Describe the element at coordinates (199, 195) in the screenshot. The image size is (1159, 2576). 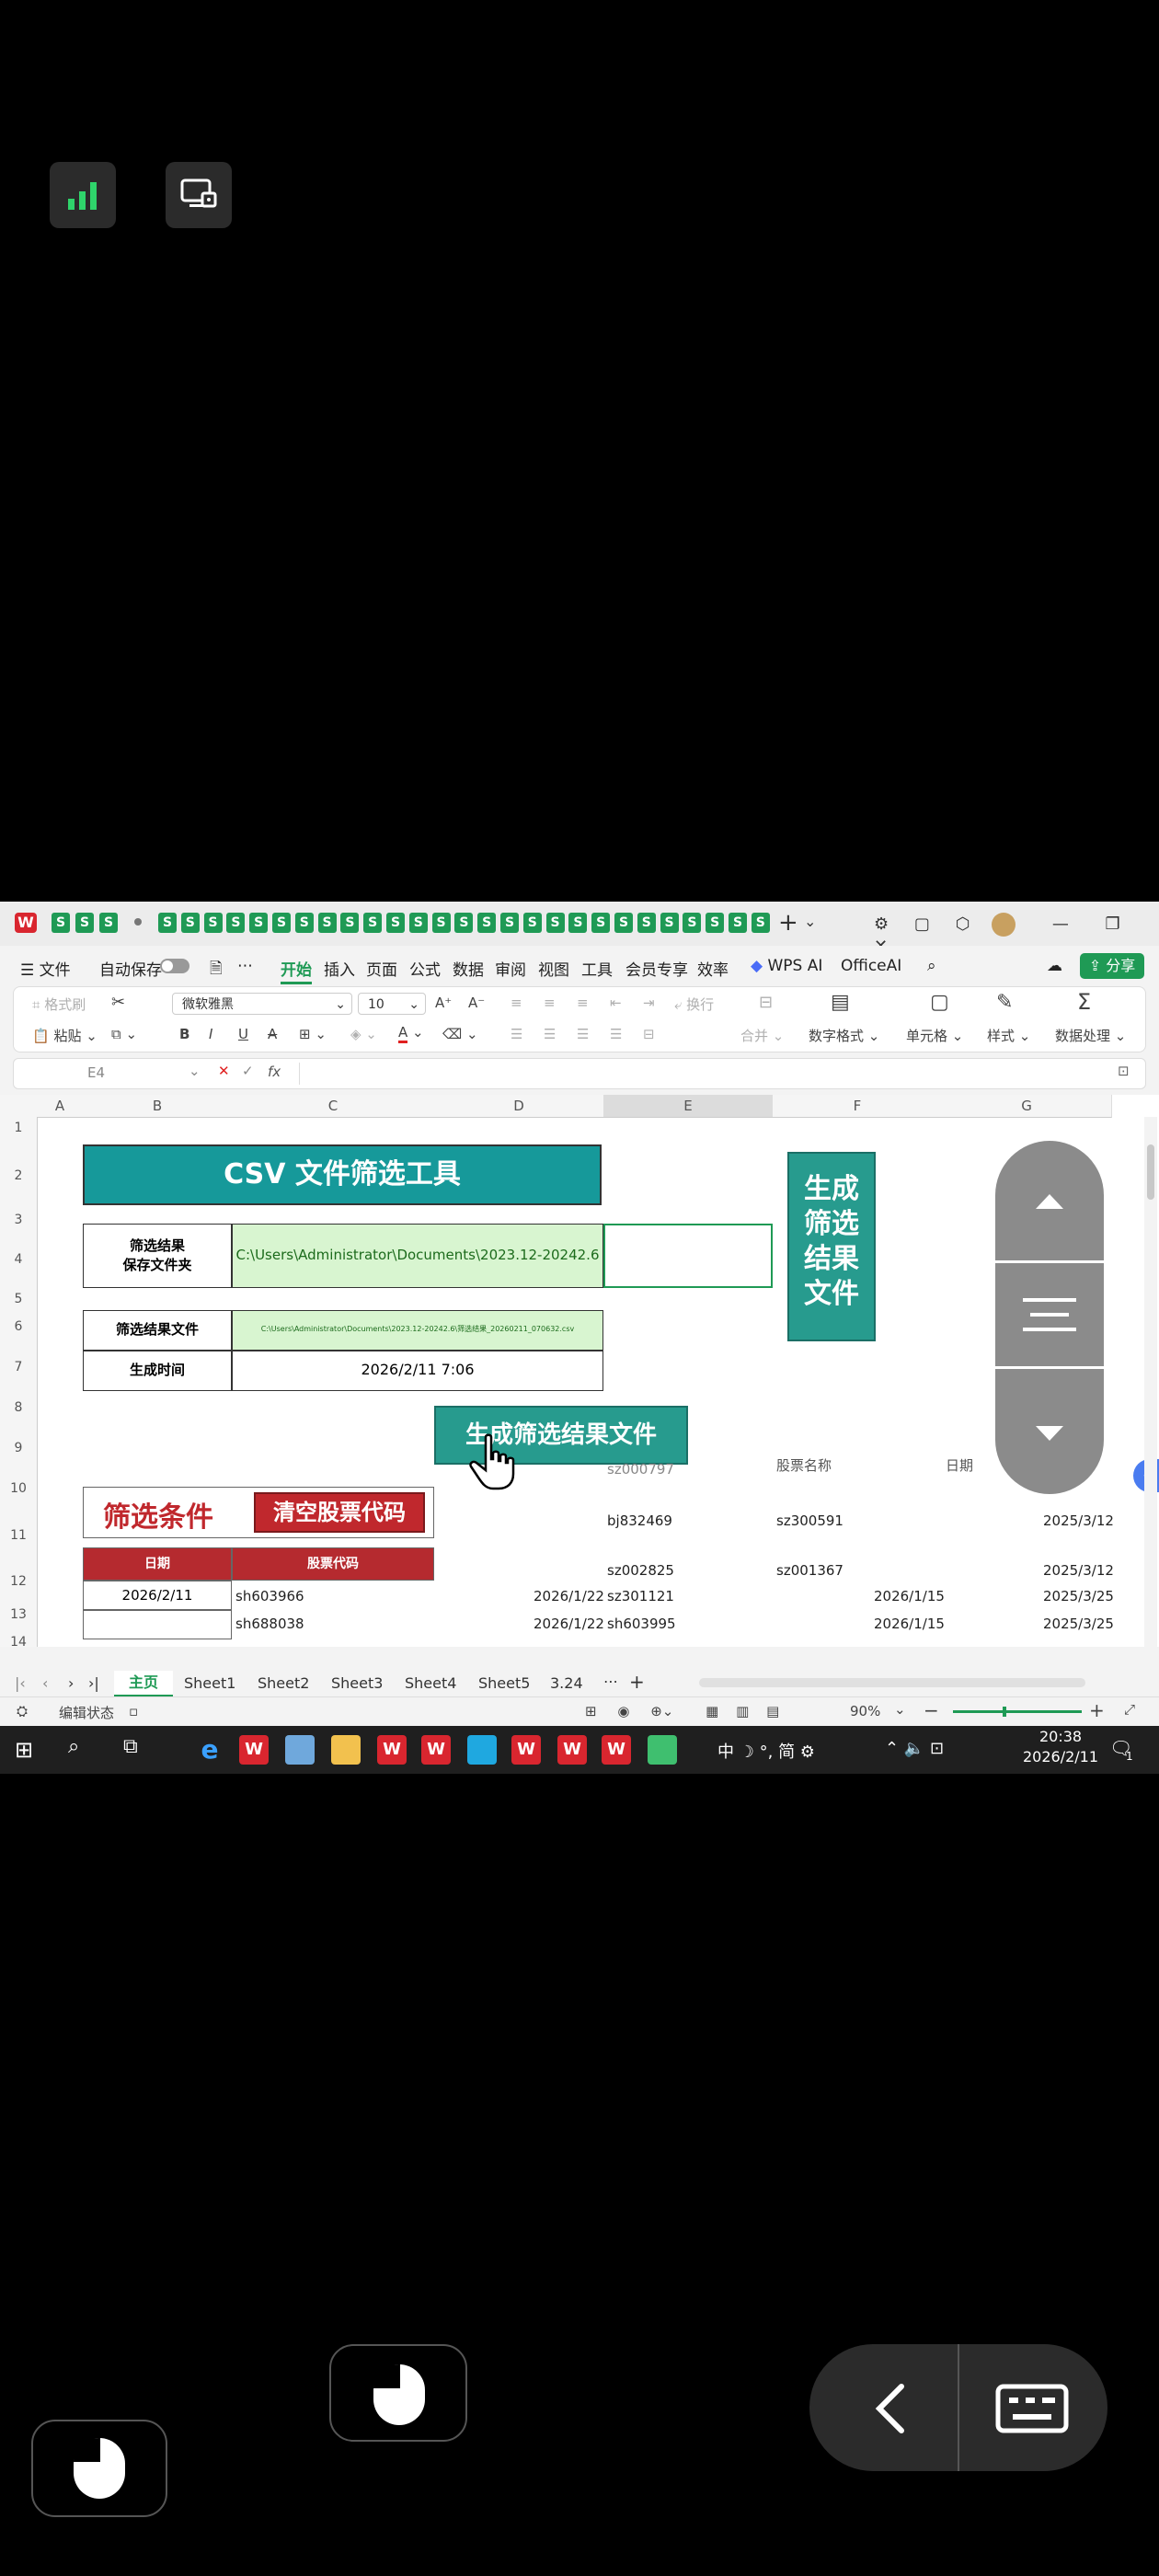
I see `remote-screen-icon` at that location.